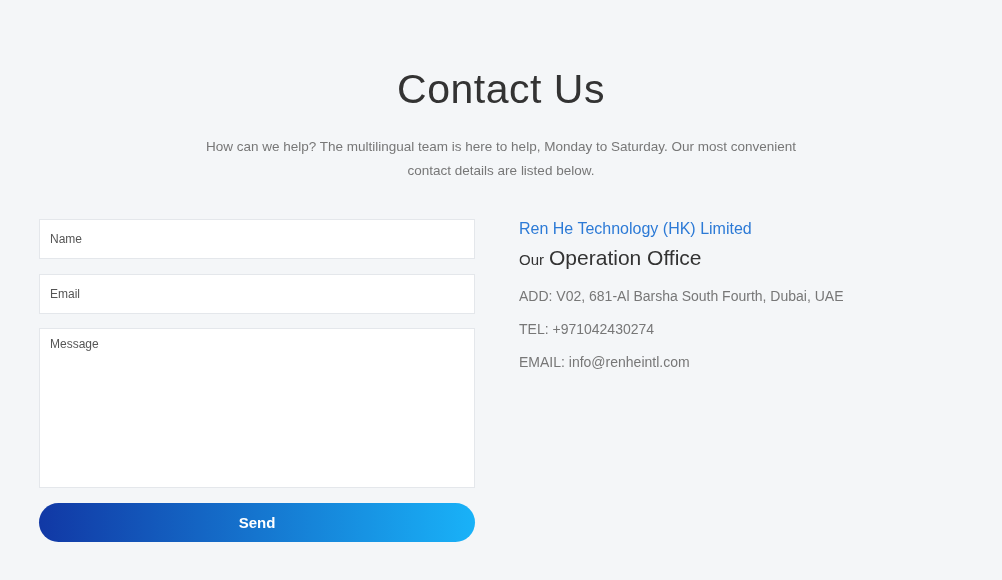 Image resolution: width=1002 pixels, height=580 pixels. I want to click on page-title: Contact Us, so click(501, 89).